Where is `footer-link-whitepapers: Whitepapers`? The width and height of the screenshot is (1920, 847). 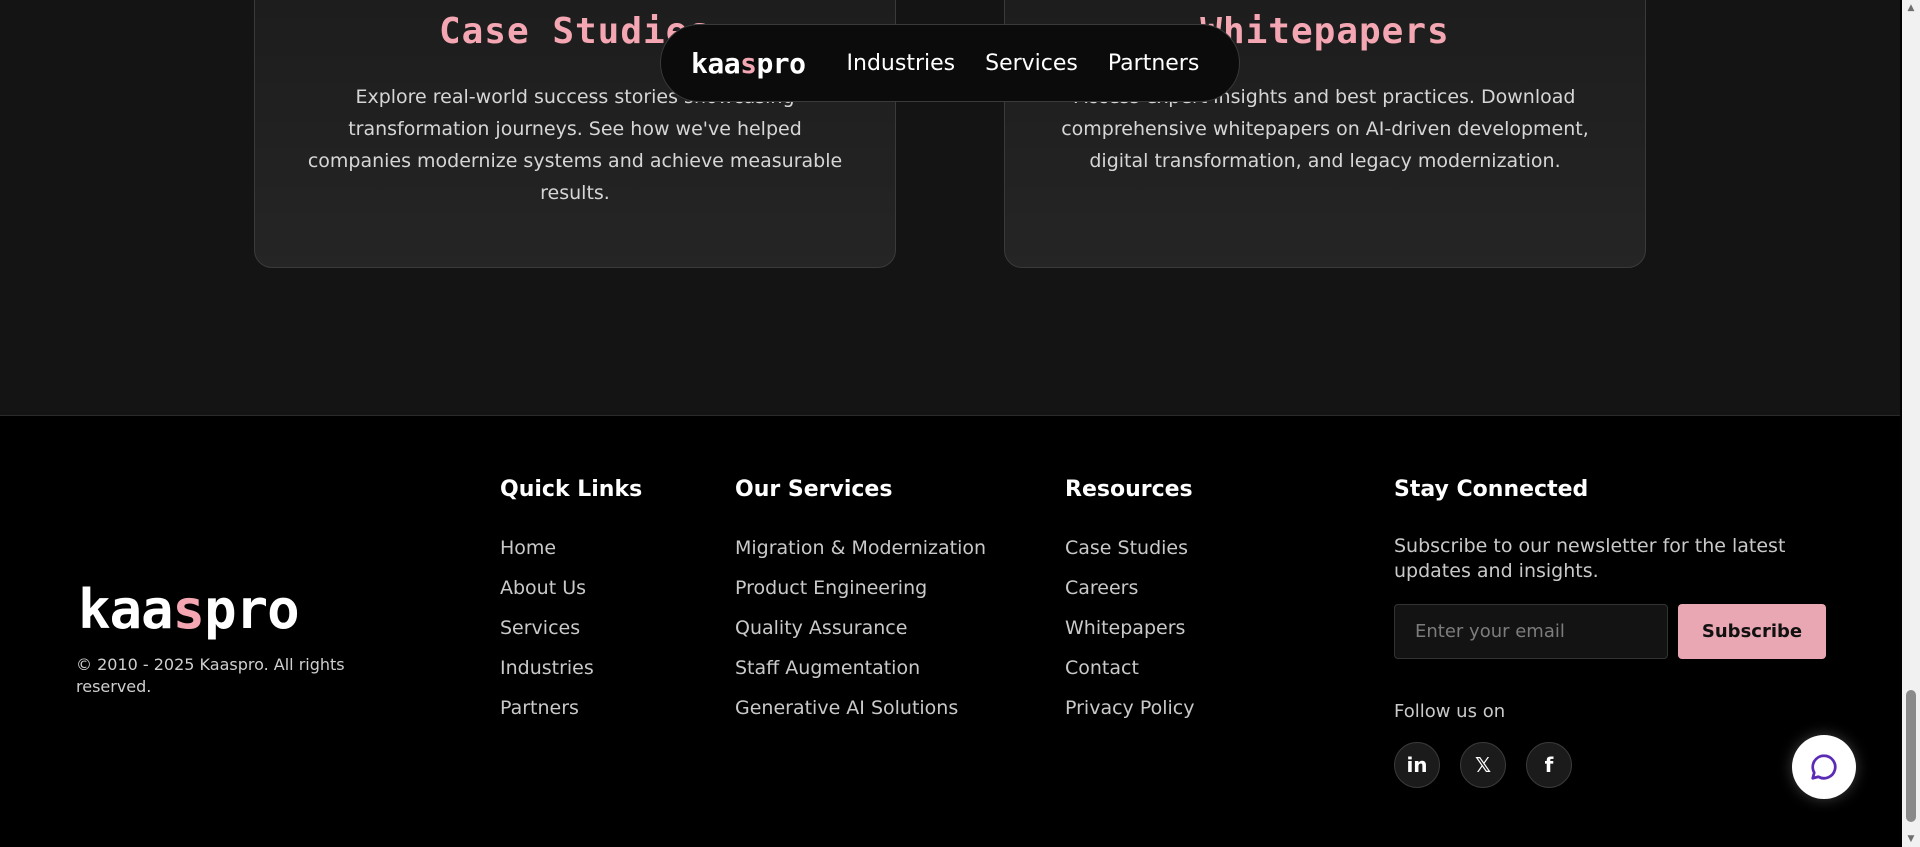 footer-link-whitepapers: Whitepapers is located at coordinates (1129, 636).